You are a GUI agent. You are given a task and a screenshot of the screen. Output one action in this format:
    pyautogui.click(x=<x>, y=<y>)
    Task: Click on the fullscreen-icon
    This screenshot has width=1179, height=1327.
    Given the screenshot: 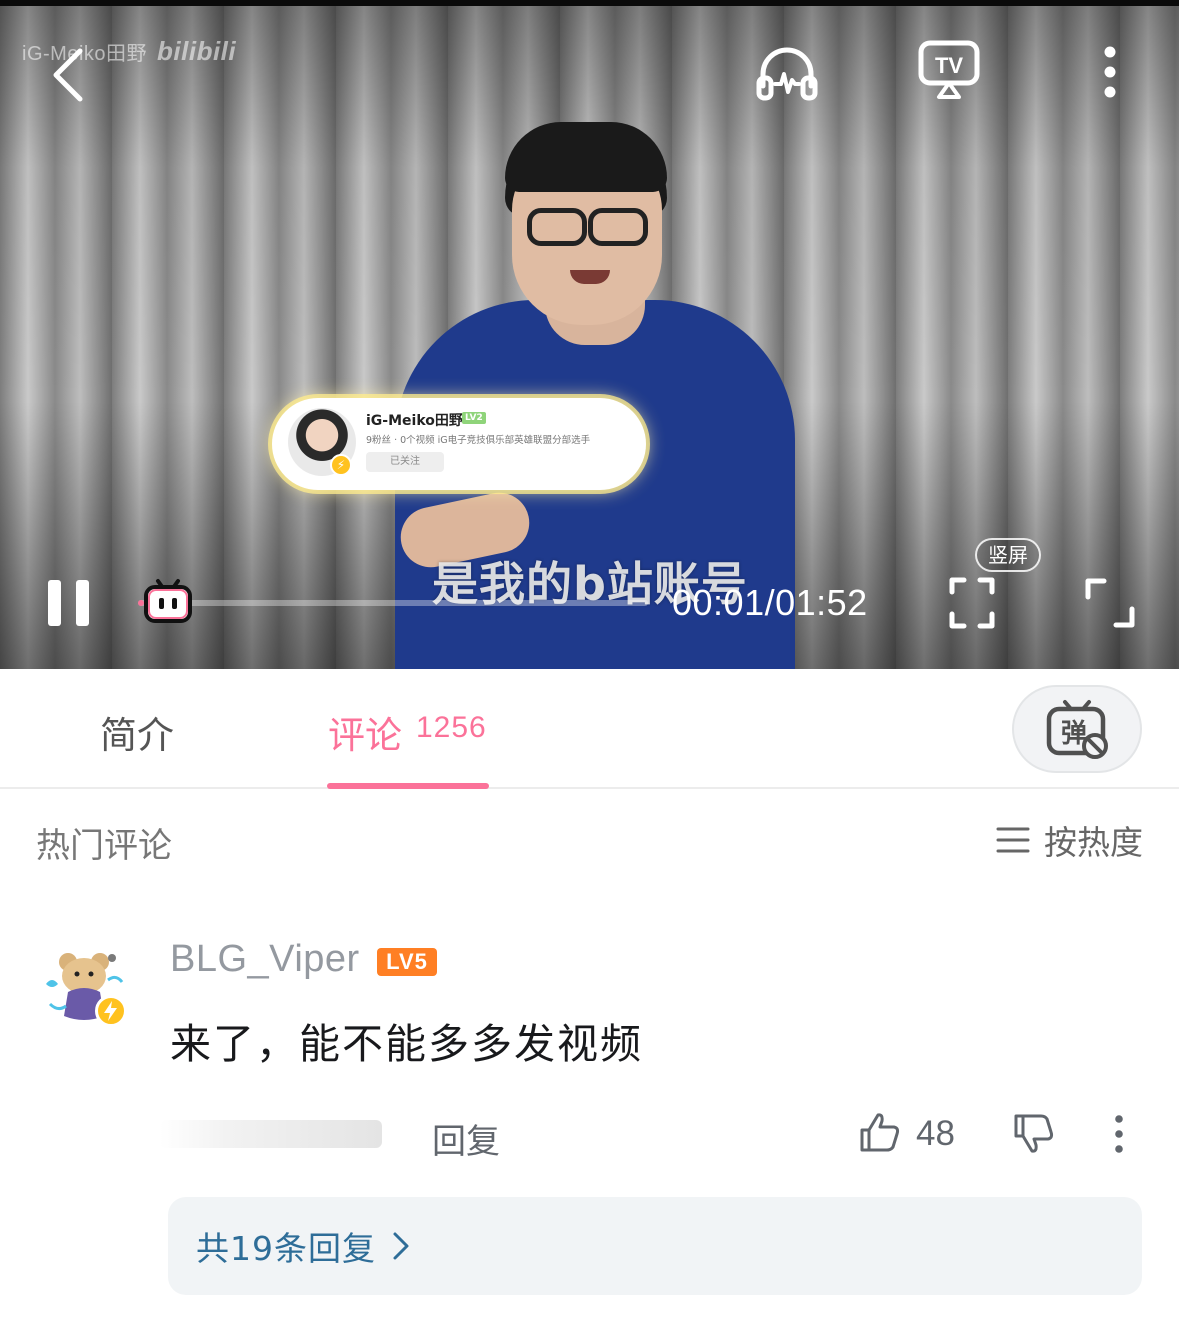 What is the action you would take?
    pyautogui.click(x=1110, y=603)
    